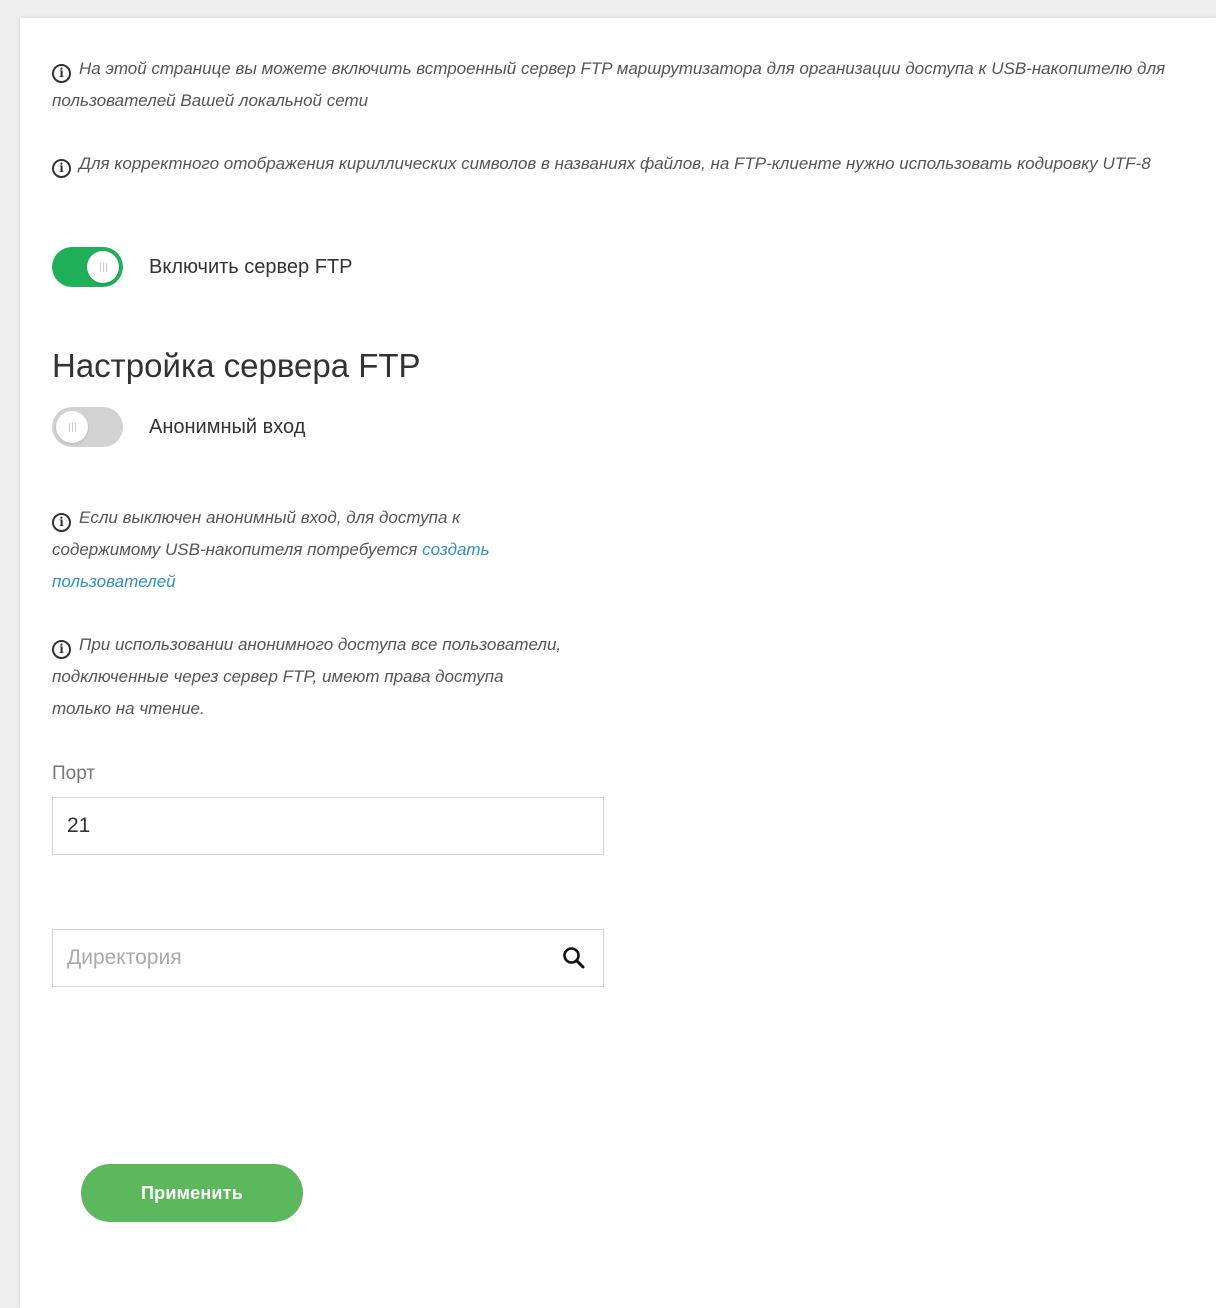 The height and width of the screenshot is (1308, 1216). Describe the element at coordinates (192, 1193) in the screenshot. I see `apply-button: Применить` at that location.